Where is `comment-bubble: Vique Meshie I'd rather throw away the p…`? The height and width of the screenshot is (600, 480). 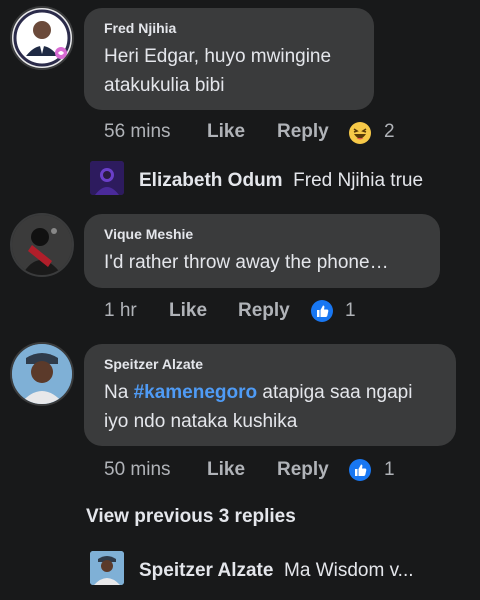 comment-bubble: Vique Meshie I'd rather throw away the p… is located at coordinates (262, 251).